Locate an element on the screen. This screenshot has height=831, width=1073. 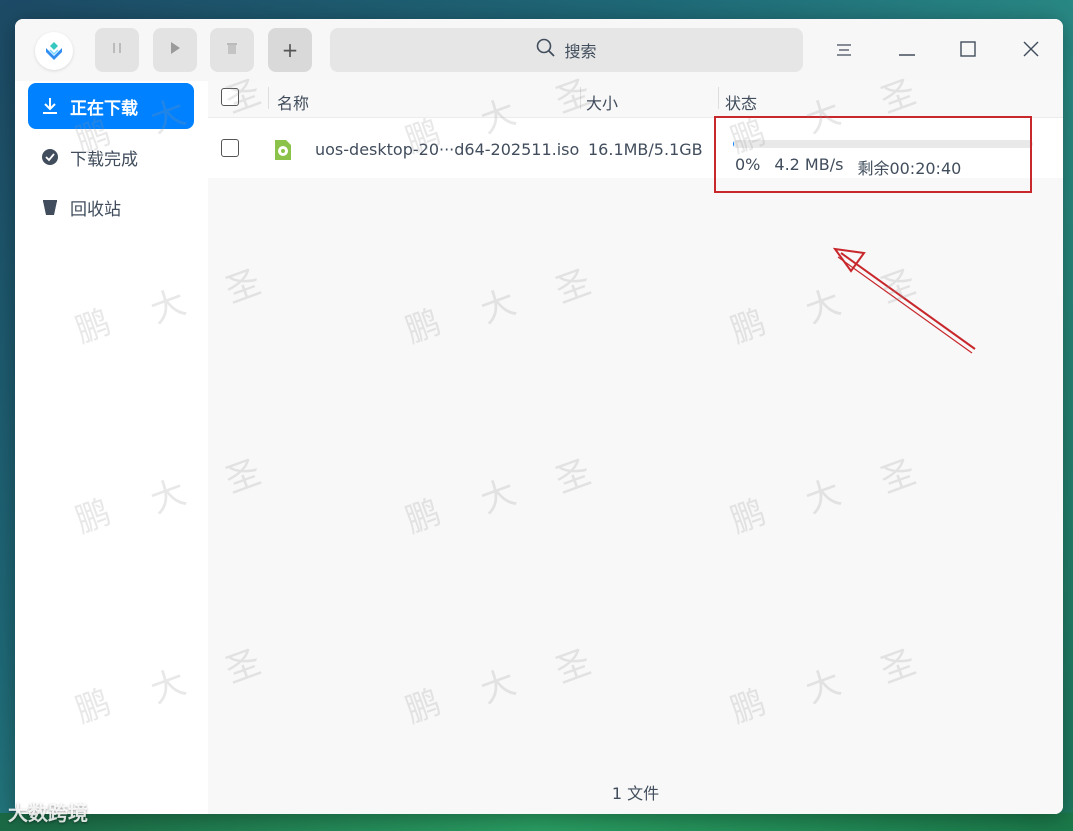
maximize-icon is located at coordinates (968, 51).